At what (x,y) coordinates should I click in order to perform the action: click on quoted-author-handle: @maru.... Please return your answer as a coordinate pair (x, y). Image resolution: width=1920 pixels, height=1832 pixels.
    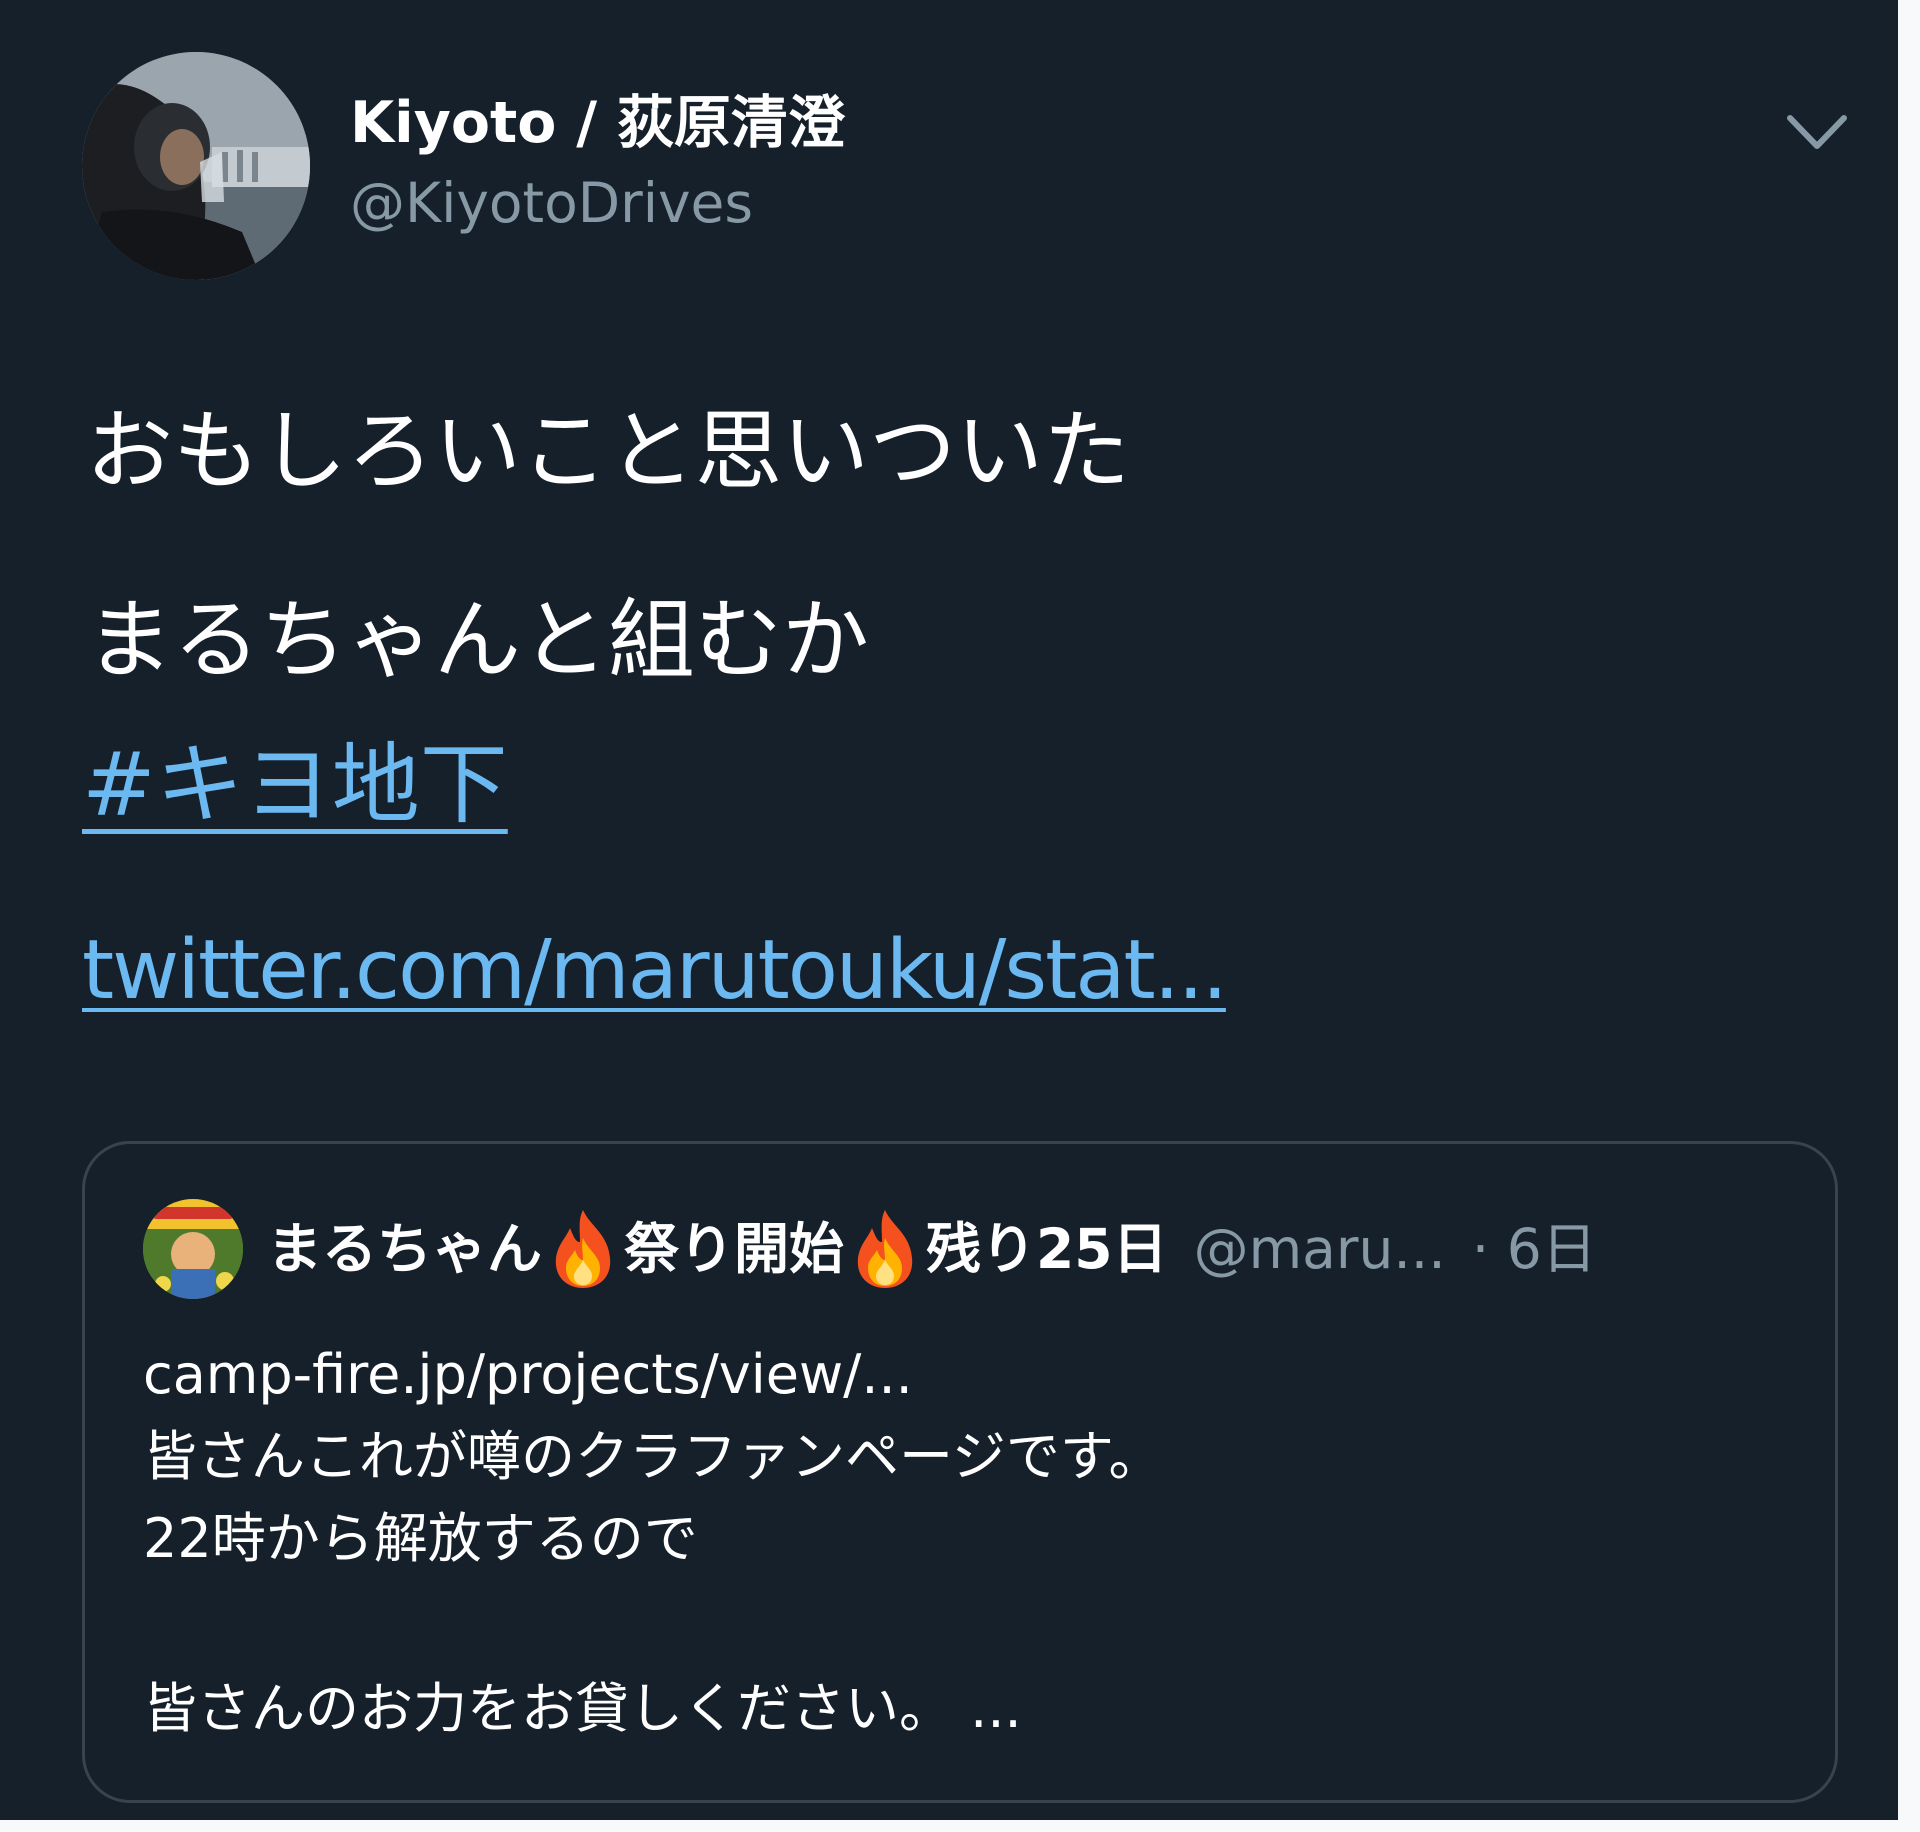
    Looking at the image, I should click on (1320, 1249).